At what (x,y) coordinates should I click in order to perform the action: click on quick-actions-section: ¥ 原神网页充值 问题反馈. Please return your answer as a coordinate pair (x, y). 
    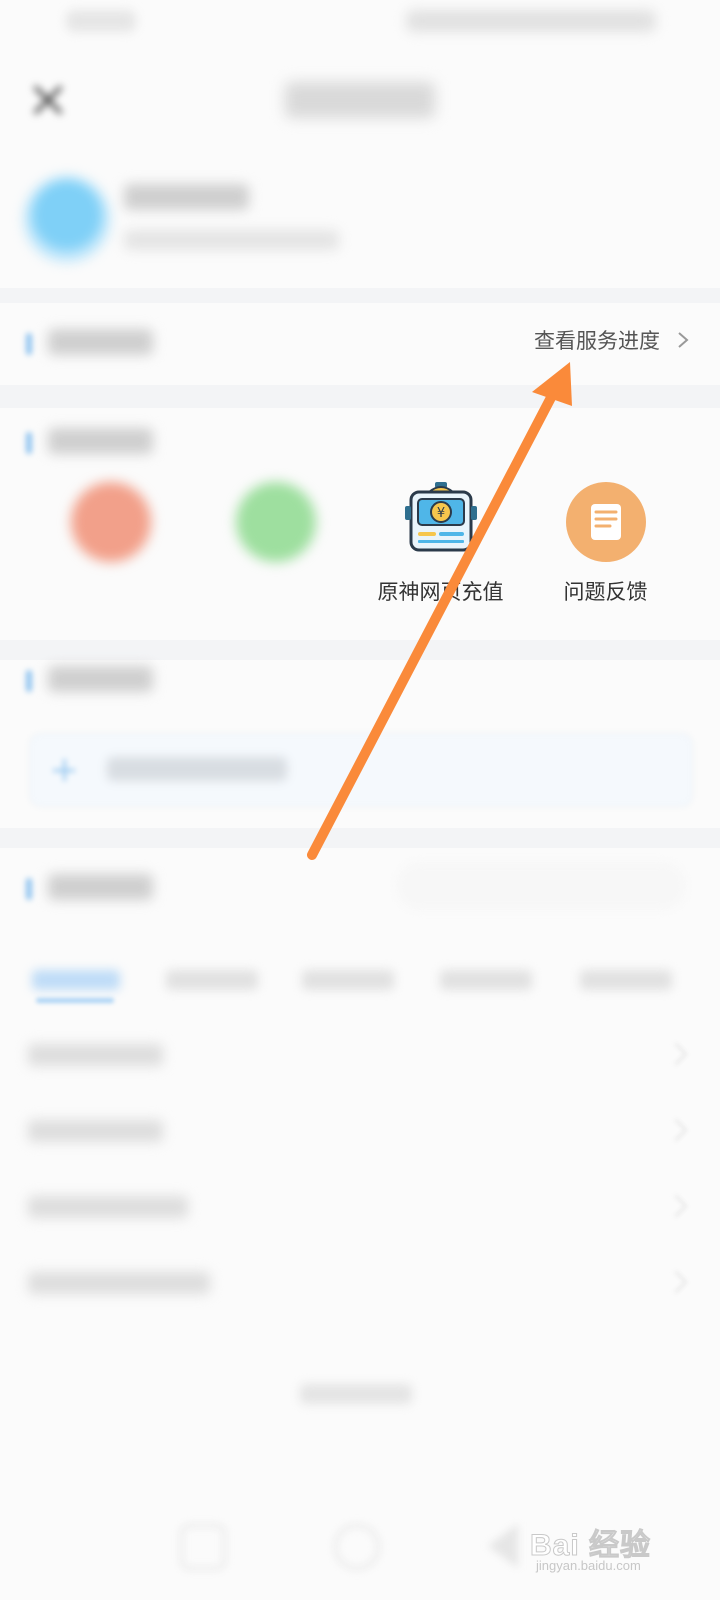
    Looking at the image, I should click on (360, 524).